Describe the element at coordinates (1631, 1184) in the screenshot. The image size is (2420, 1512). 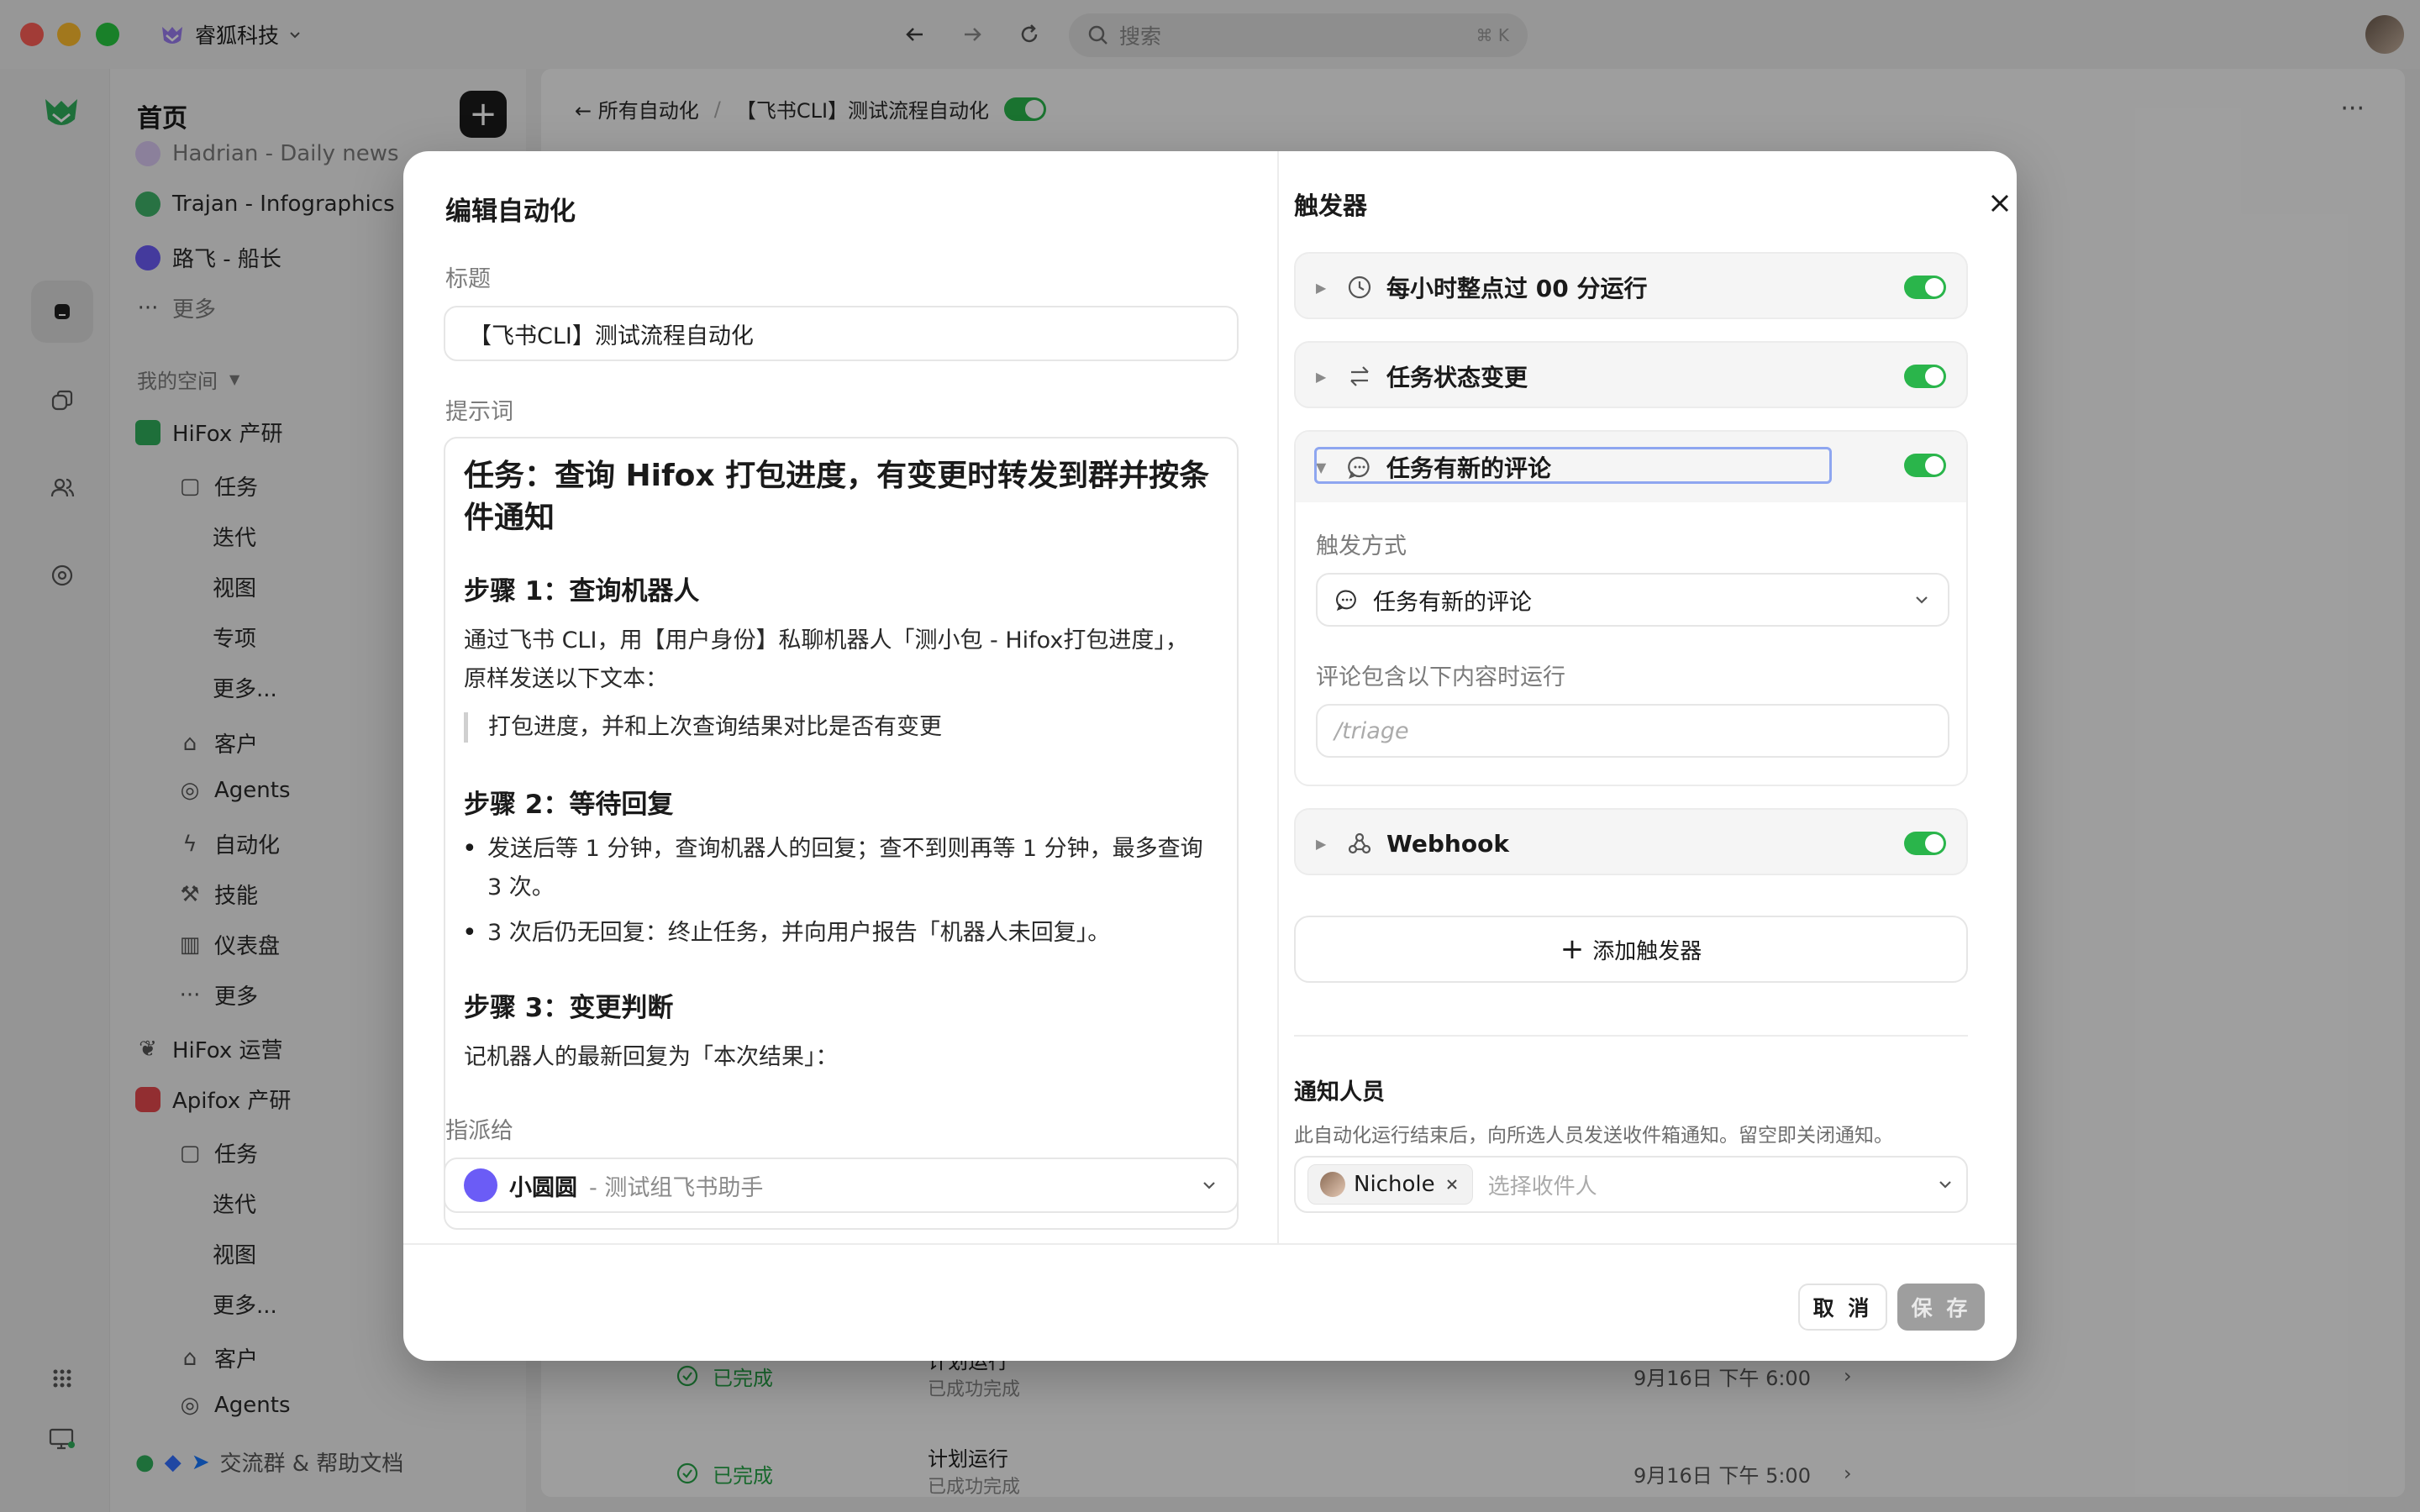
I see `recipients-select: Nichole 选择收件人` at that location.